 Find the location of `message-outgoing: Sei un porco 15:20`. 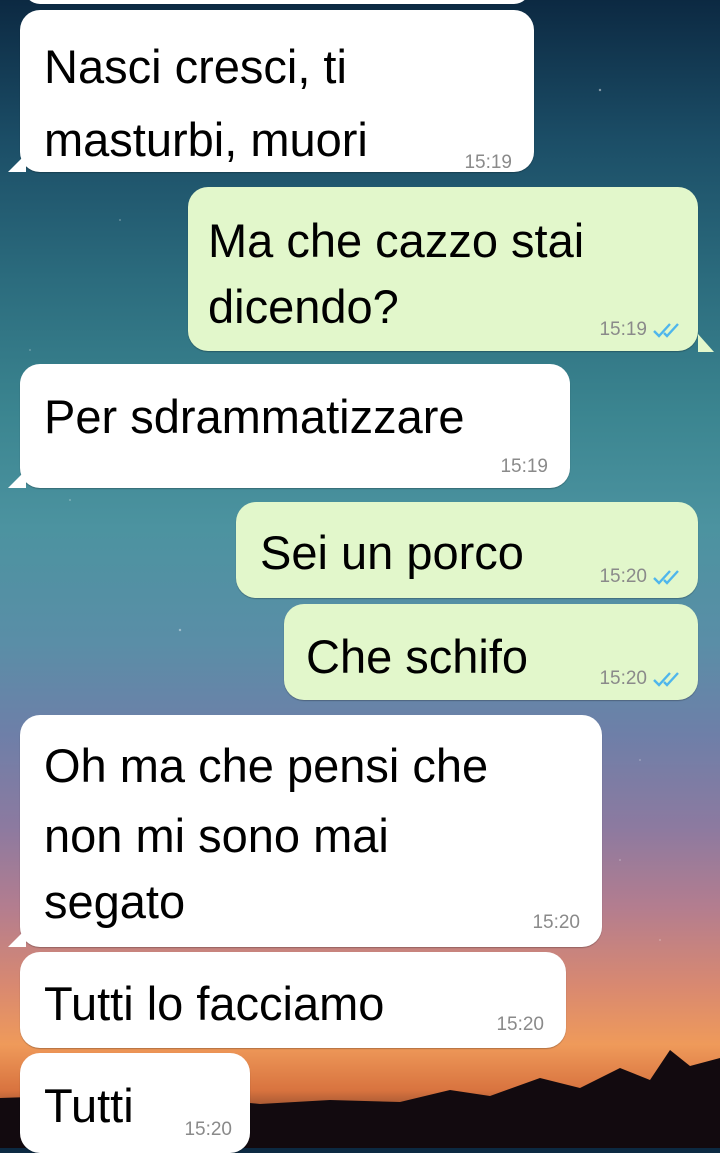

message-outgoing: Sei un porco 15:20 is located at coordinates (467, 550).